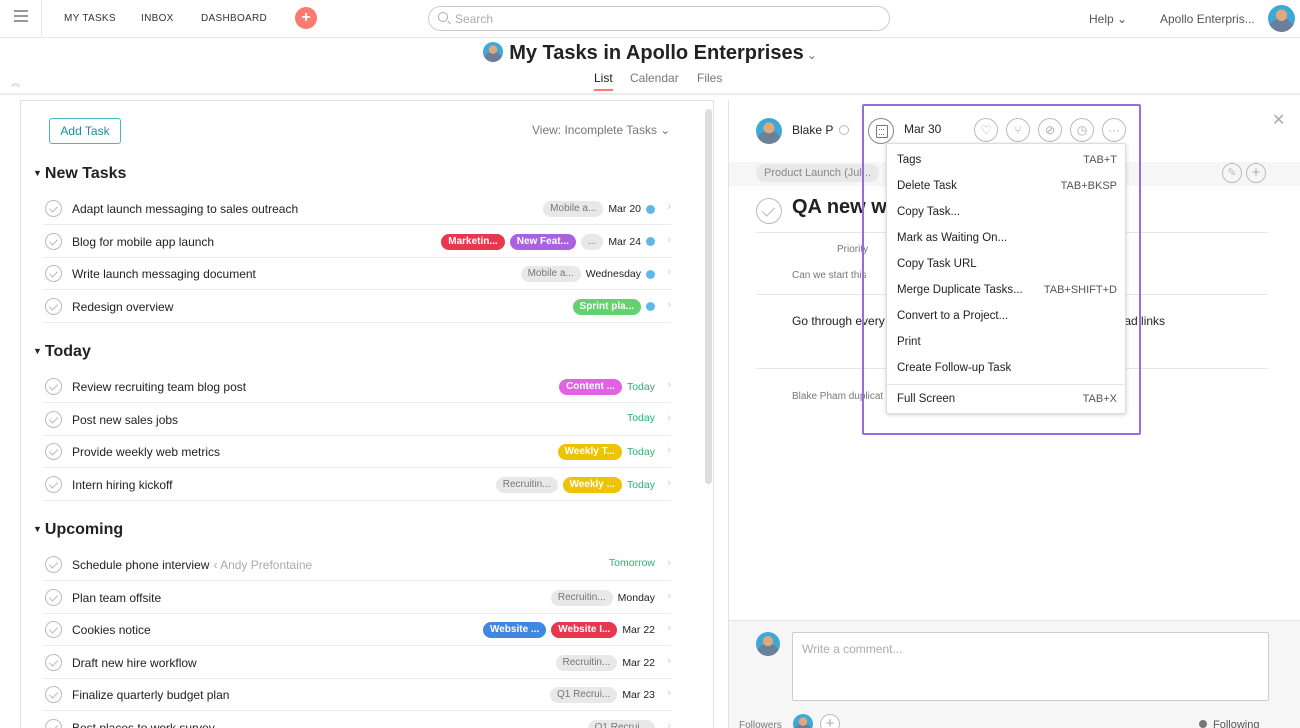 This screenshot has width=1300, height=728. What do you see at coordinates (1278, 120) in the screenshot?
I see `close-icon: ✕` at bounding box center [1278, 120].